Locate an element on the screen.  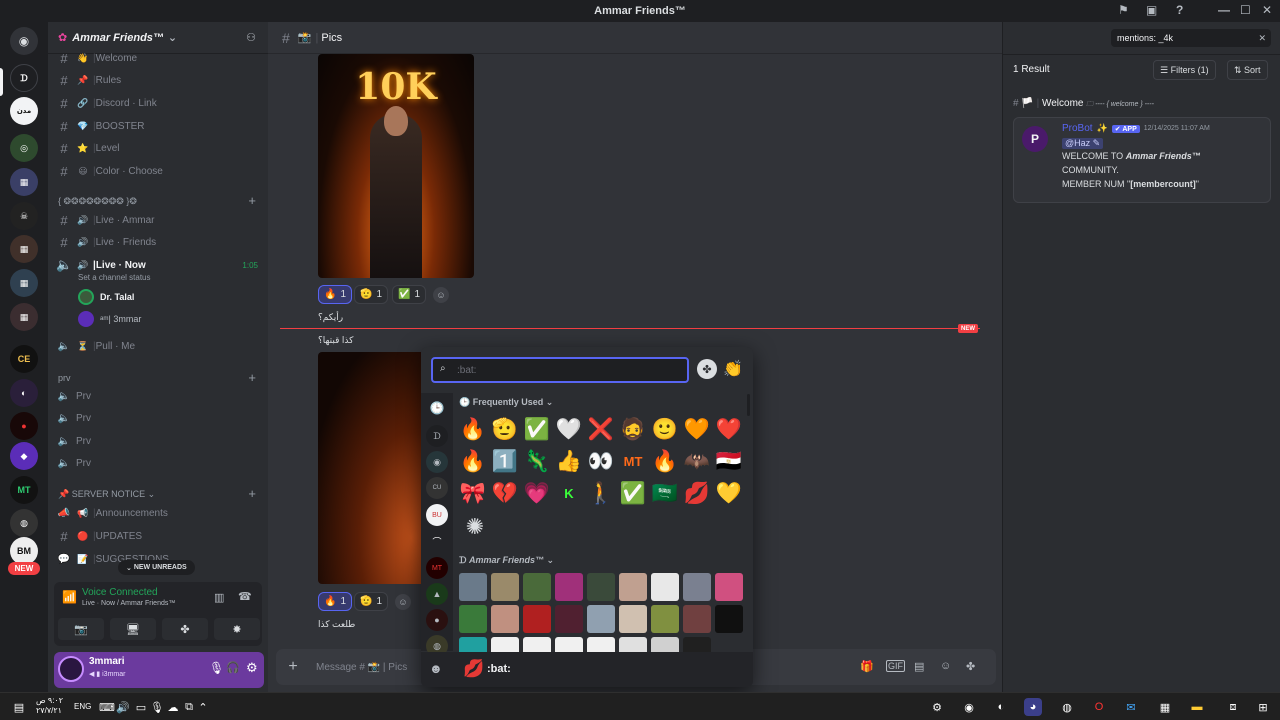
server-ammar-friends: ᗪ is located at coordinates (24, 78).